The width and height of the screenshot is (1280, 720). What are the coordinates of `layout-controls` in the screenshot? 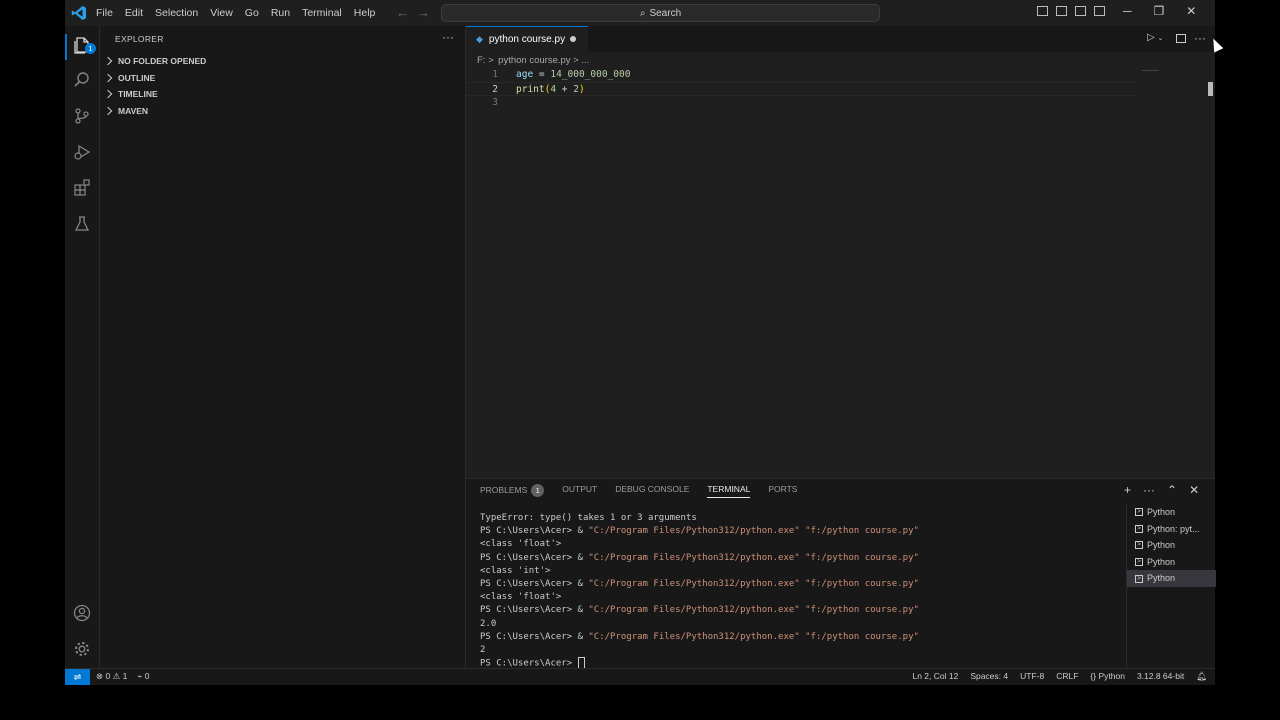 It's located at (1071, 11).